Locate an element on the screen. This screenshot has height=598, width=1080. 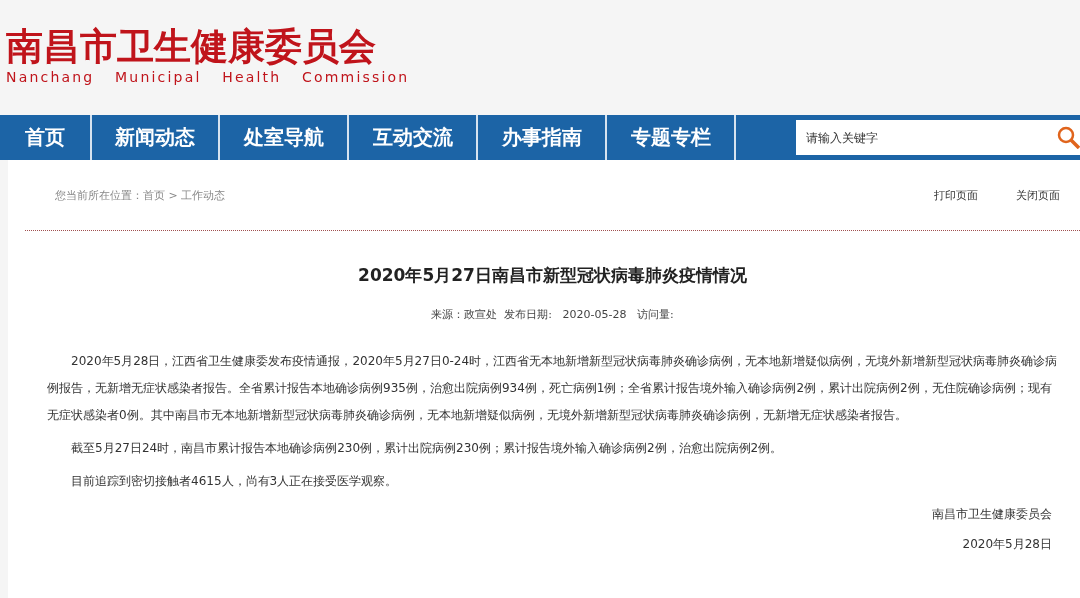
article-paragraph: 截至5月27日24时，南昌市累计报告本地确诊病例230例，累计出院病例230例；累计报告境外输入确诊病例2例，治愈出院病例2例。 is located at coordinates (427, 448).